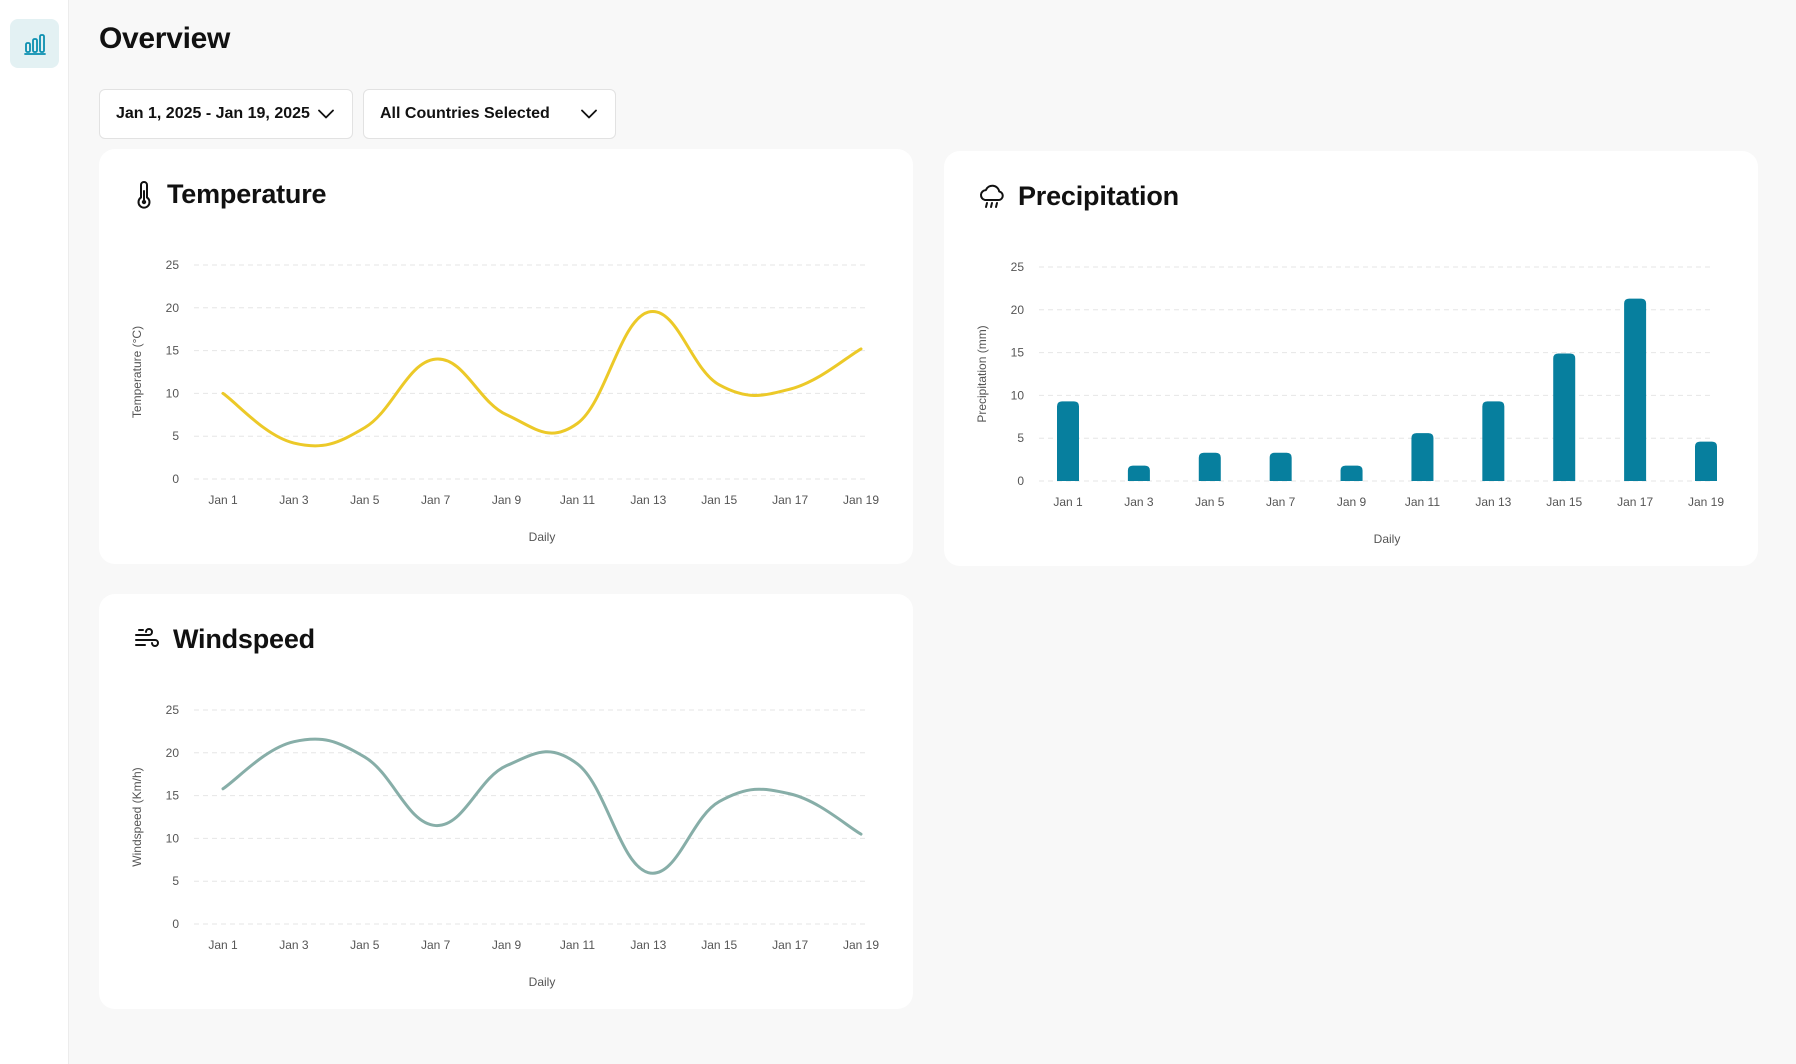 The width and height of the screenshot is (1796, 1064). Describe the element at coordinates (165, 38) in the screenshot. I see `page-title: Overview` at that location.